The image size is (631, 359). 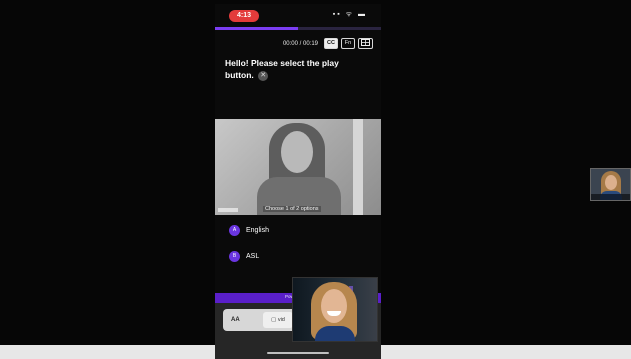 What do you see at coordinates (234, 230) in the screenshot?
I see `option-badge-a: A` at bounding box center [234, 230].